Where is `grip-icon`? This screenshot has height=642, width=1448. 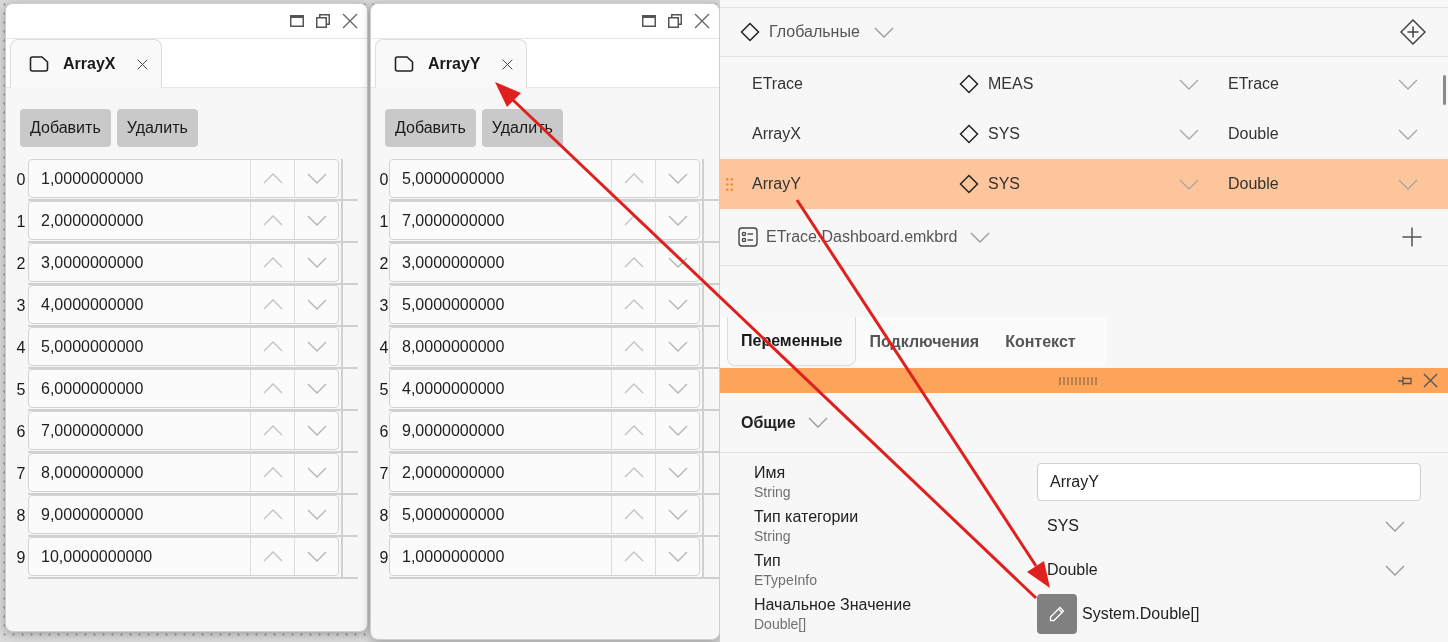
grip-icon is located at coordinates (1079, 380).